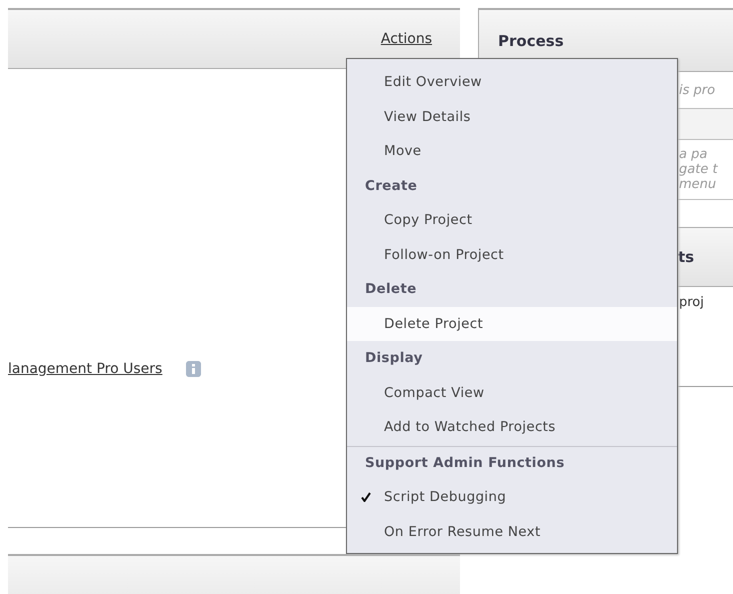 The image size is (733, 594). Describe the element at coordinates (512, 497) in the screenshot. I see `menu-item: Script Debugging` at that location.